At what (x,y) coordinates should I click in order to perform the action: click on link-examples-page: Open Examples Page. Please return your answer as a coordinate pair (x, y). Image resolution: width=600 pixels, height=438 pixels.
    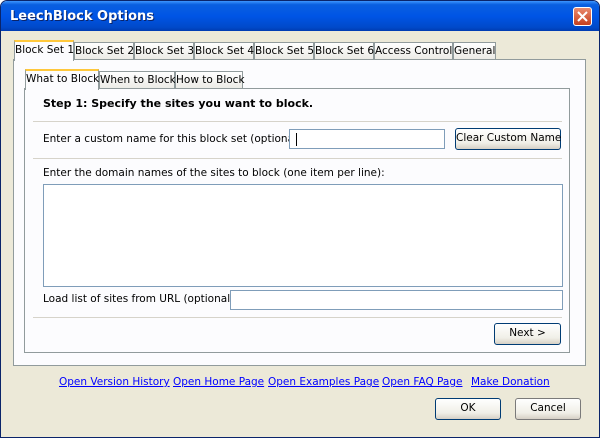
    Looking at the image, I should click on (323, 382).